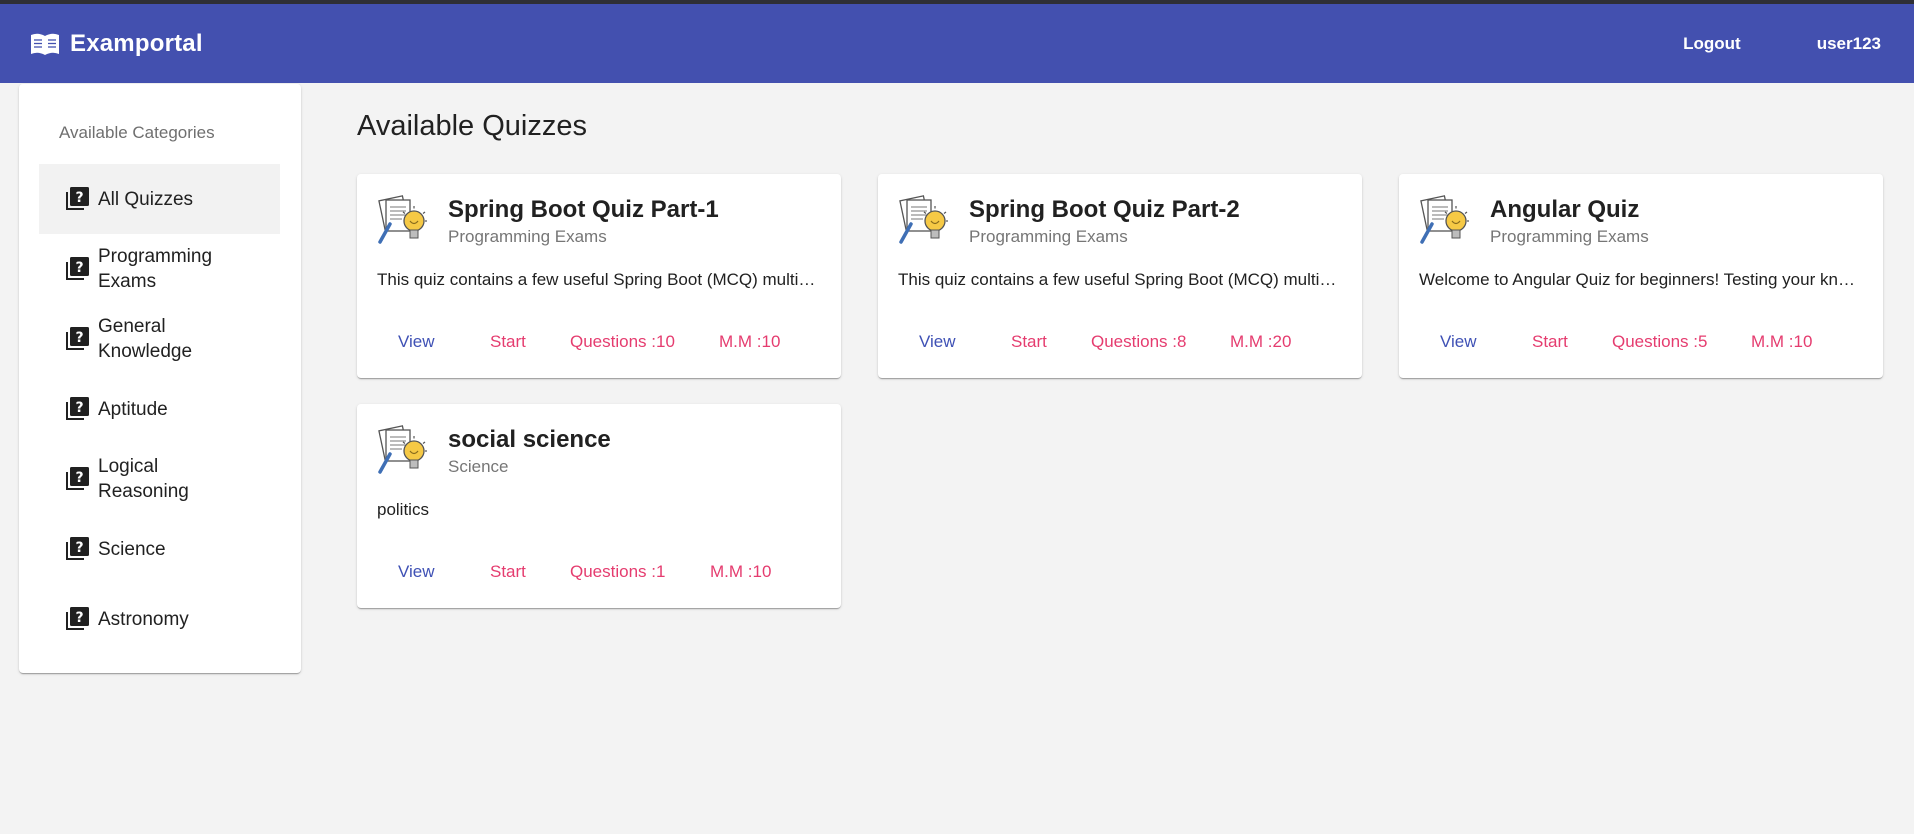  I want to click on questions-count-button: Questions :1, so click(617, 572).